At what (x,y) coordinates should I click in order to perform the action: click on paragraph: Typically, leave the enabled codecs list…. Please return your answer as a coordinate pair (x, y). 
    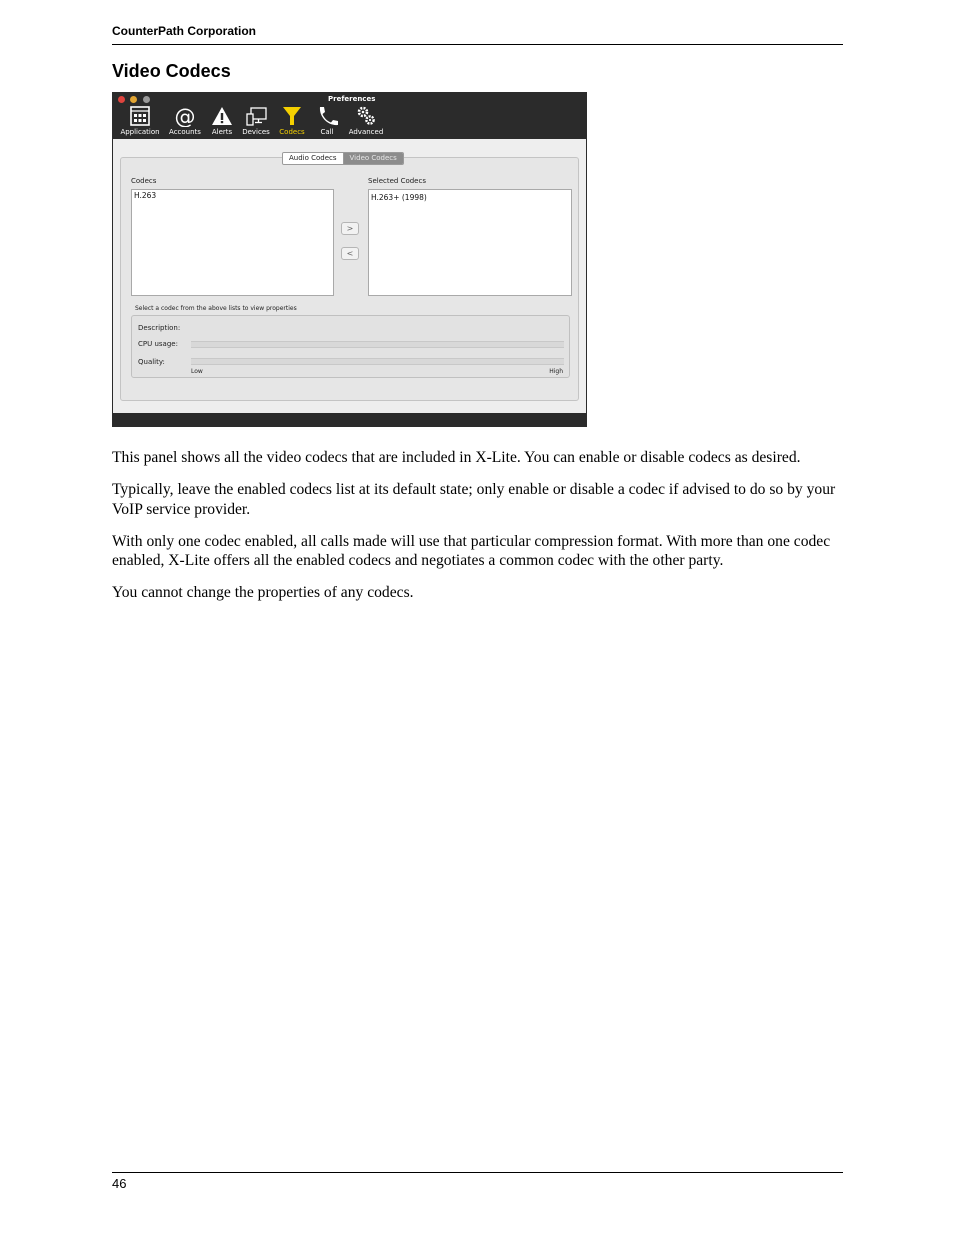
    Looking at the image, I should click on (474, 499).